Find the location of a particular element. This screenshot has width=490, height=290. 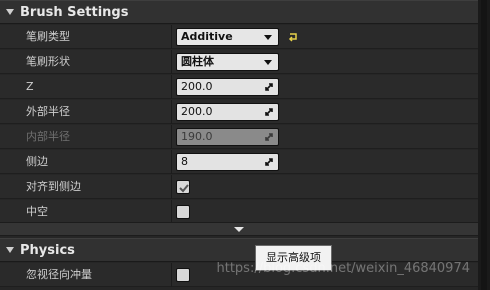

inner-radius-label: 内部半径 is located at coordinates (48, 136).